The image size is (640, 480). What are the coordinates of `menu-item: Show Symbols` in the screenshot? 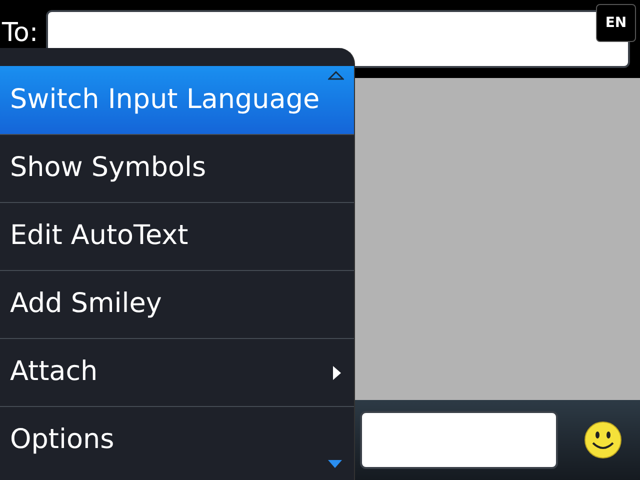 It's located at (177, 168).